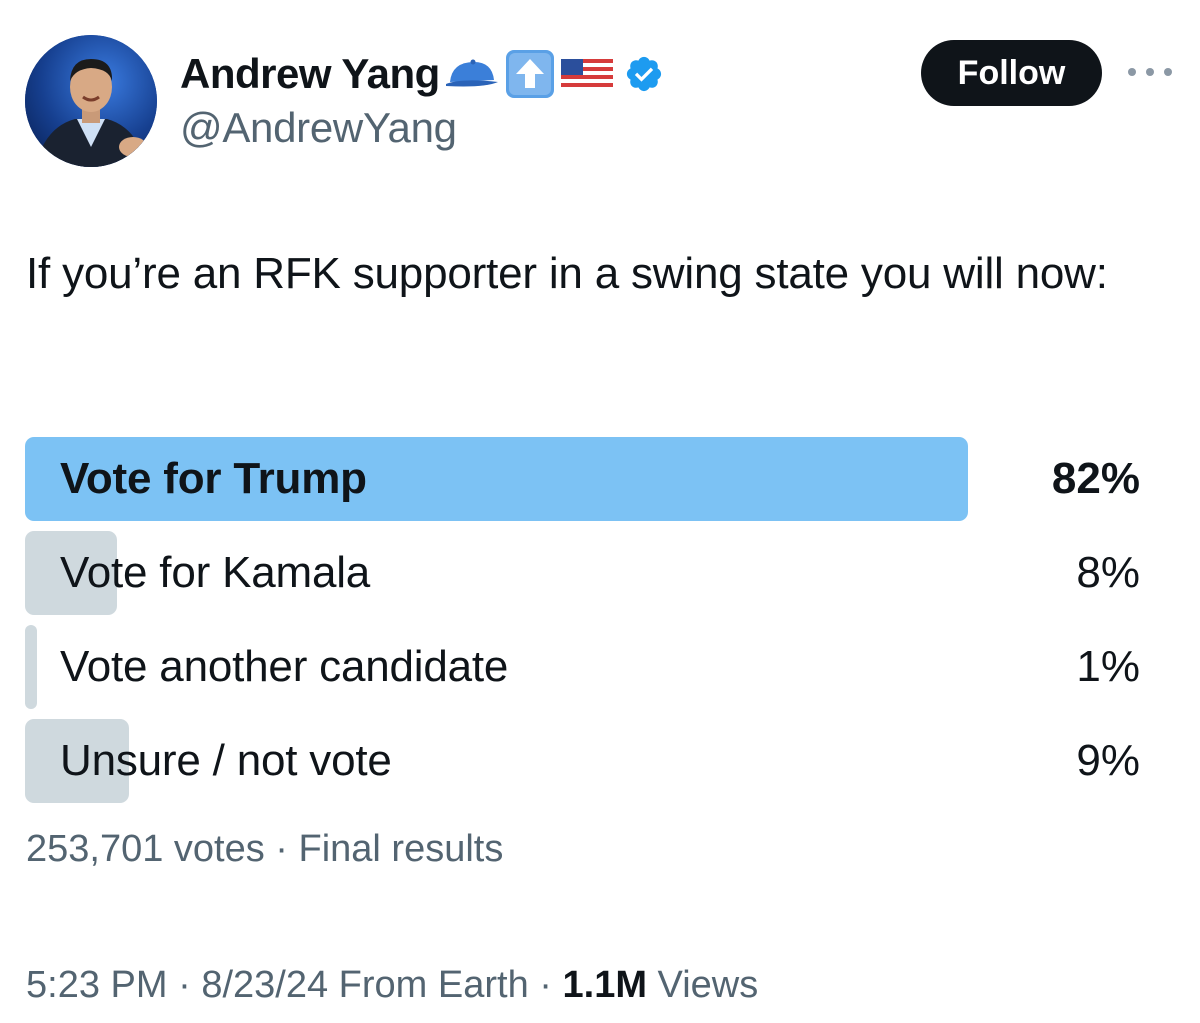 The image size is (1200, 1023). Describe the element at coordinates (605, 985) in the screenshot. I see `views-count: 1.1M` at that location.